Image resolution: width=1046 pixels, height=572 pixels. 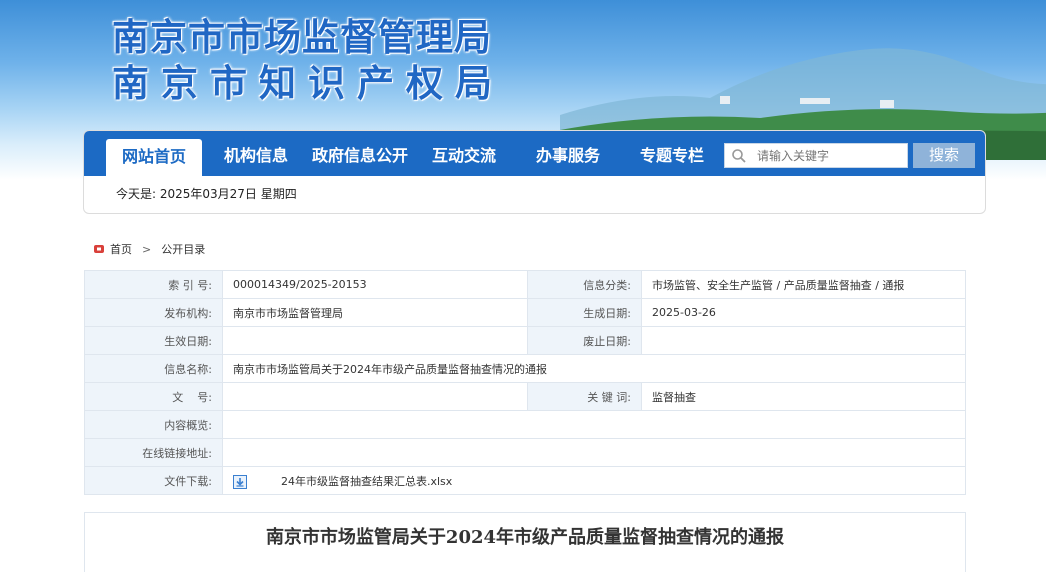 I want to click on file-download-cell: 24年市级监督抽查结果汇总表.xlsx, so click(x=594, y=480).